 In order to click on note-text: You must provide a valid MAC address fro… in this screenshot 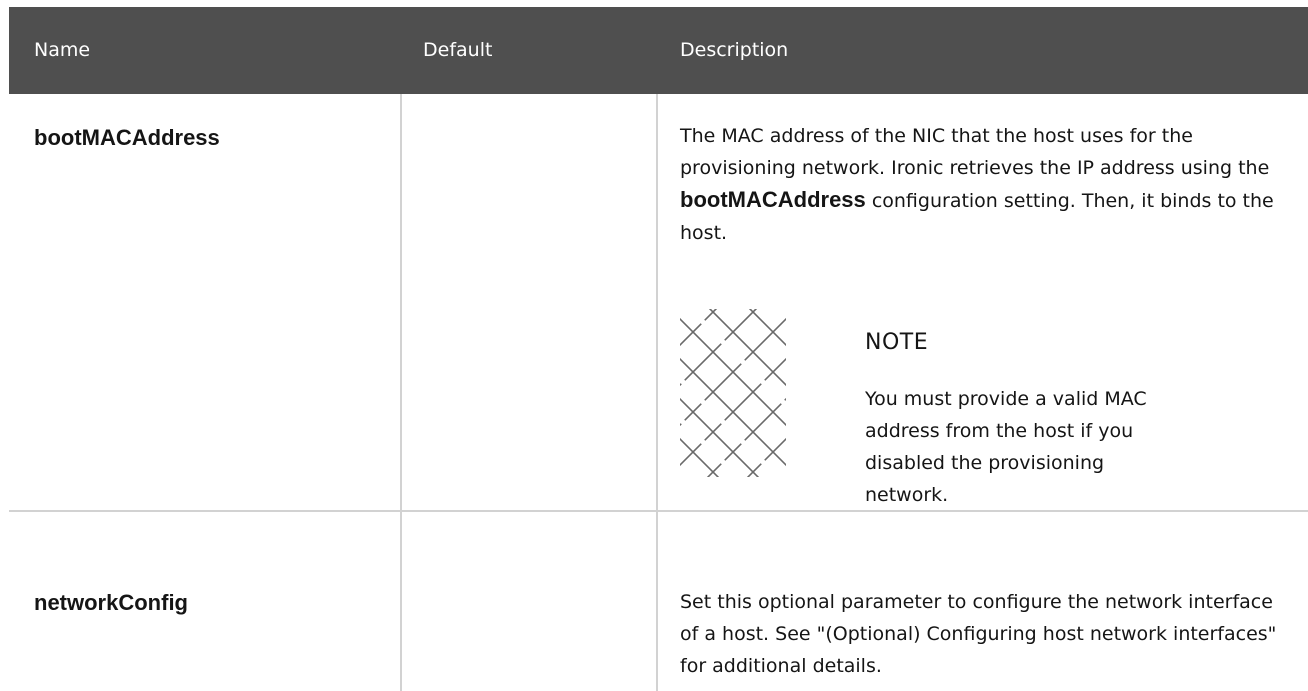, I will do `click(1006, 447)`.